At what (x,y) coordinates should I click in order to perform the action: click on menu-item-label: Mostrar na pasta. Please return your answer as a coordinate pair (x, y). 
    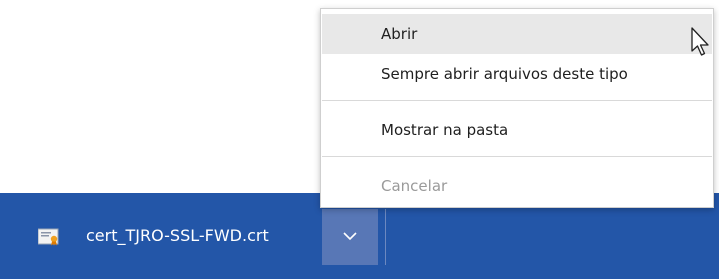
    Looking at the image, I should click on (445, 130).